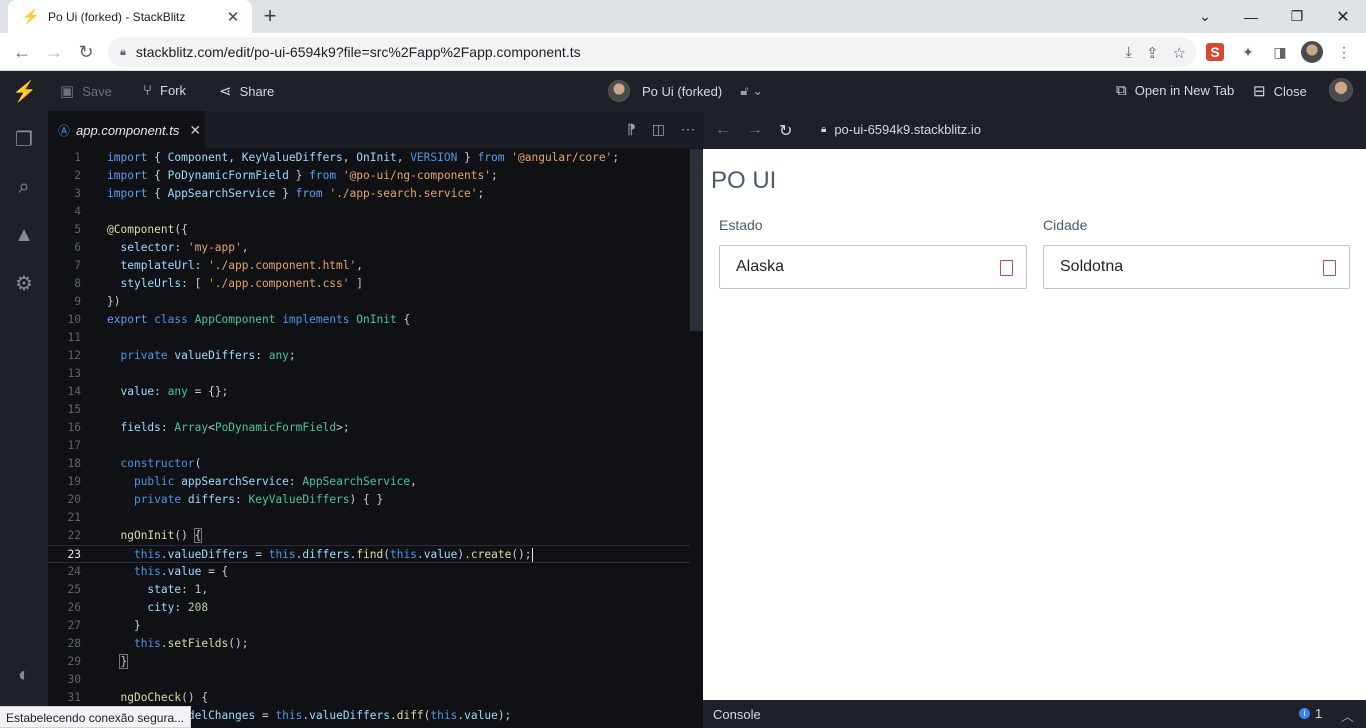 The image size is (1366, 728). Describe the element at coordinates (1347, 715) in the screenshot. I see `console-expand-icon: ︿` at that location.